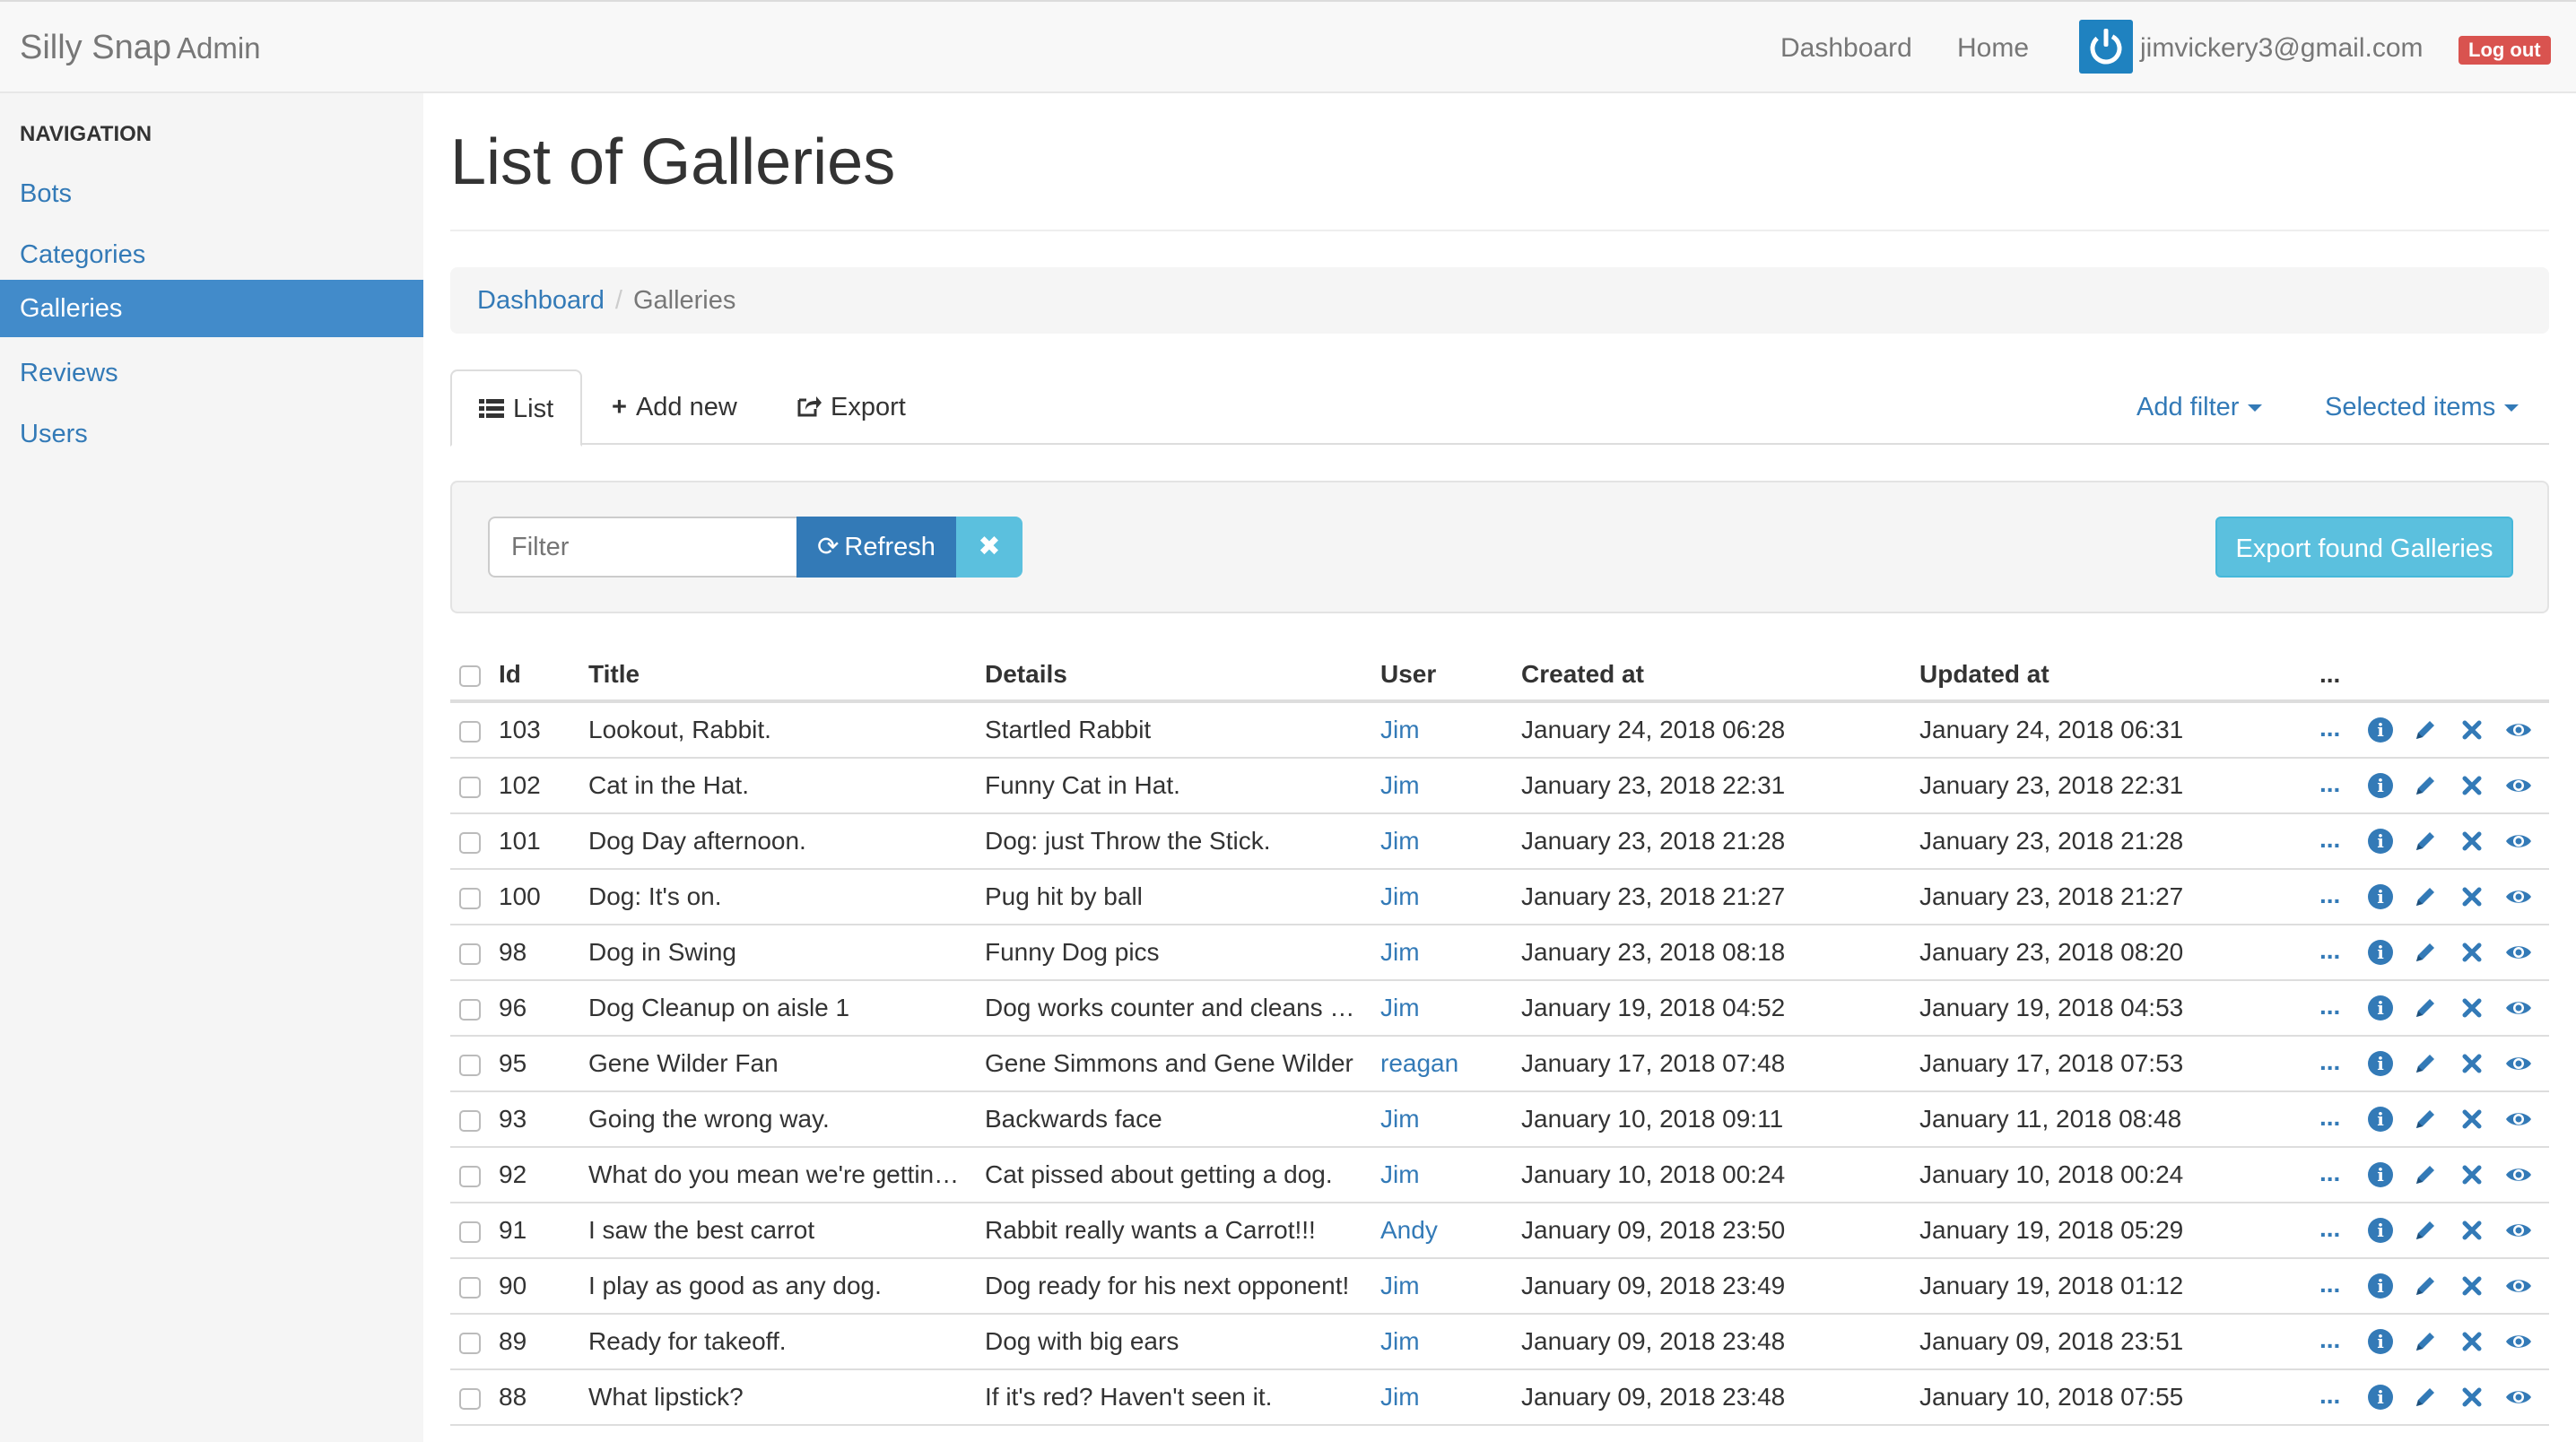 The width and height of the screenshot is (2576, 1442). What do you see at coordinates (211, 434) in the screenshot?
I see `sidebar-item-users: Users` at bounding box center [211, 434].